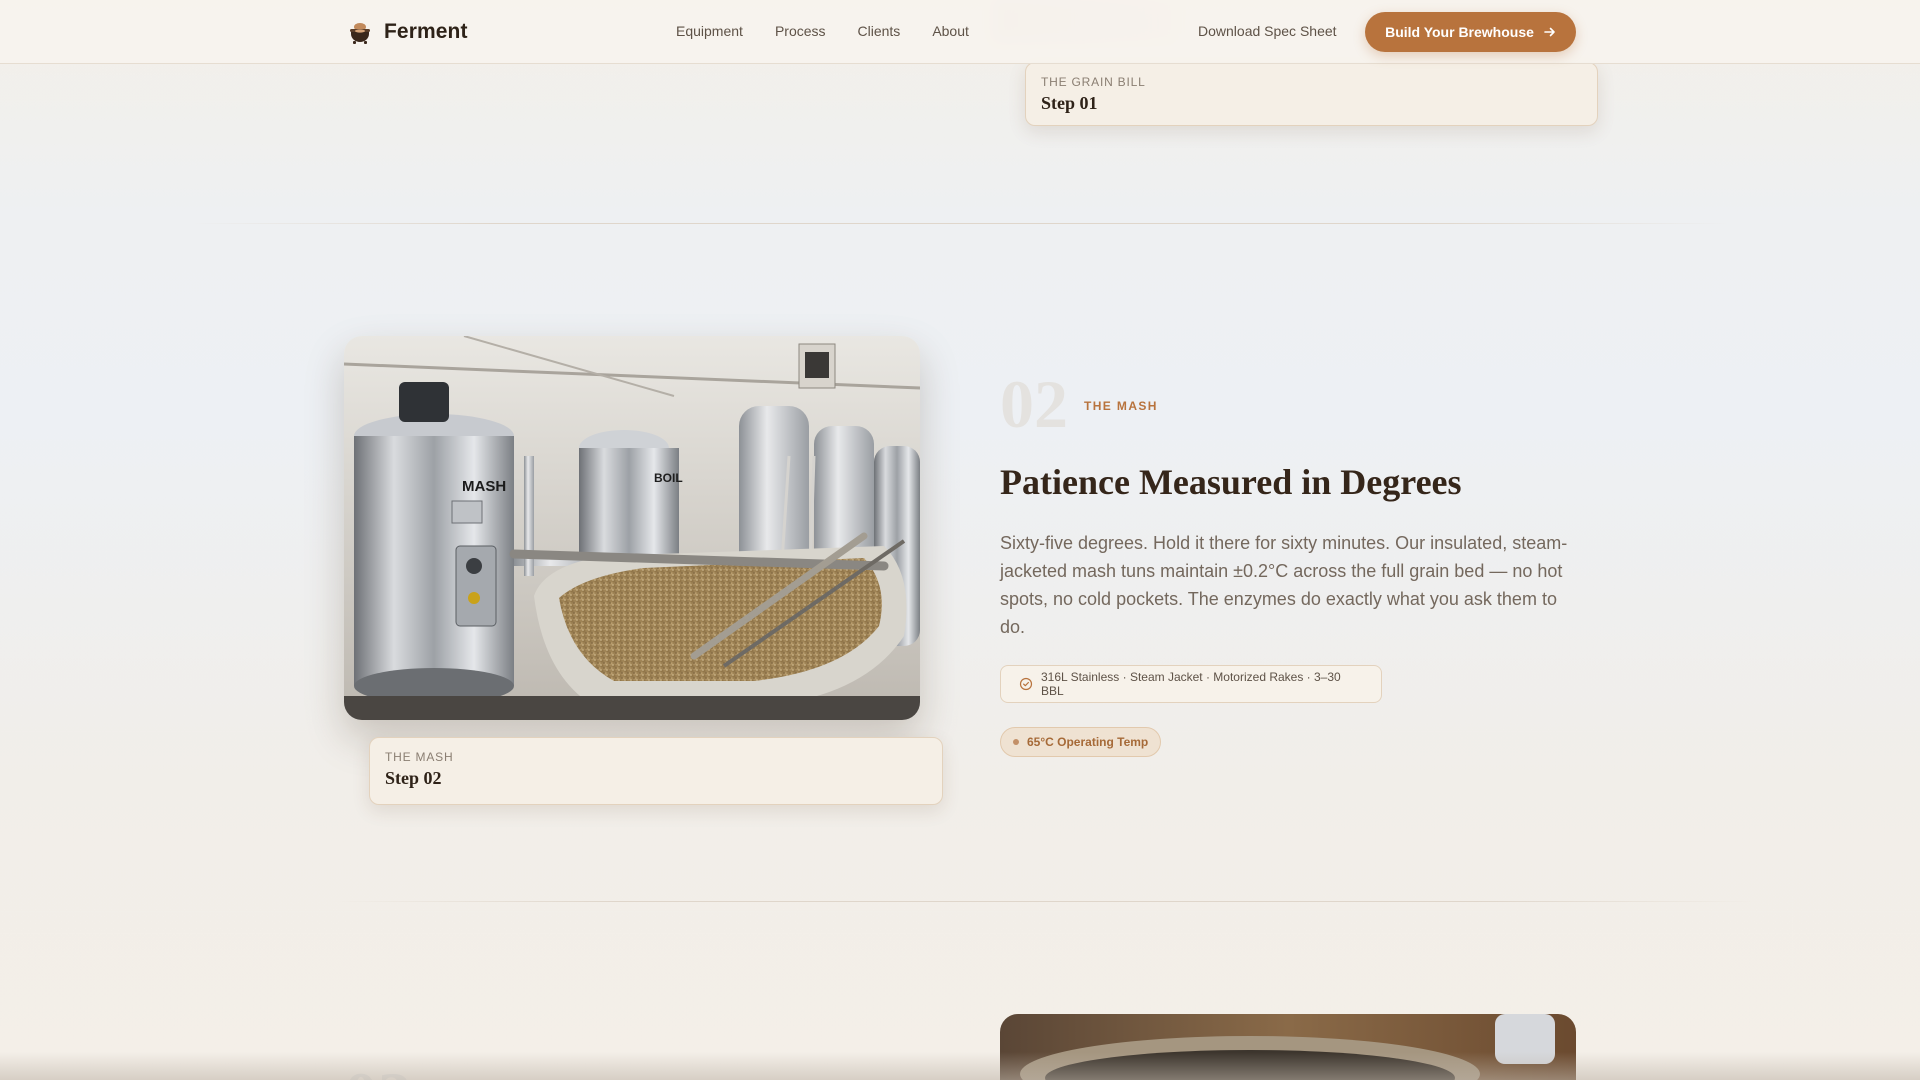  I want to click on brand-logo: Ferment, so click(407, 32).